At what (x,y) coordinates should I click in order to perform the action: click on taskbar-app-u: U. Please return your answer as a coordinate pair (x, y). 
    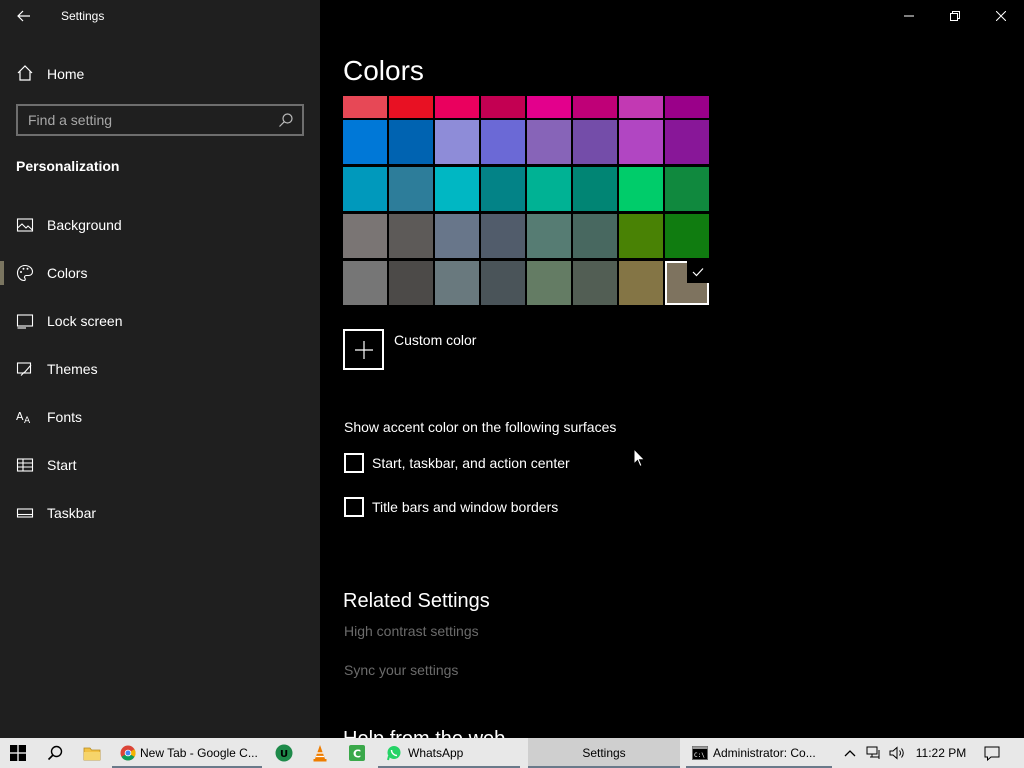
    Looking at the image, I should click on (284, 753).